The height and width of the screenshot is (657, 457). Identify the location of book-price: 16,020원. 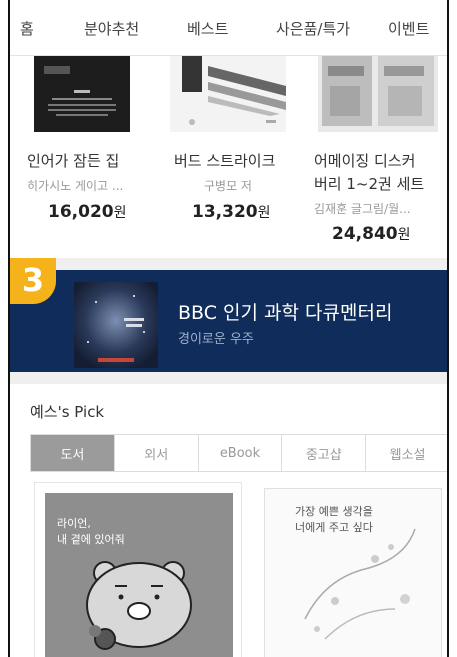
(87, 212).